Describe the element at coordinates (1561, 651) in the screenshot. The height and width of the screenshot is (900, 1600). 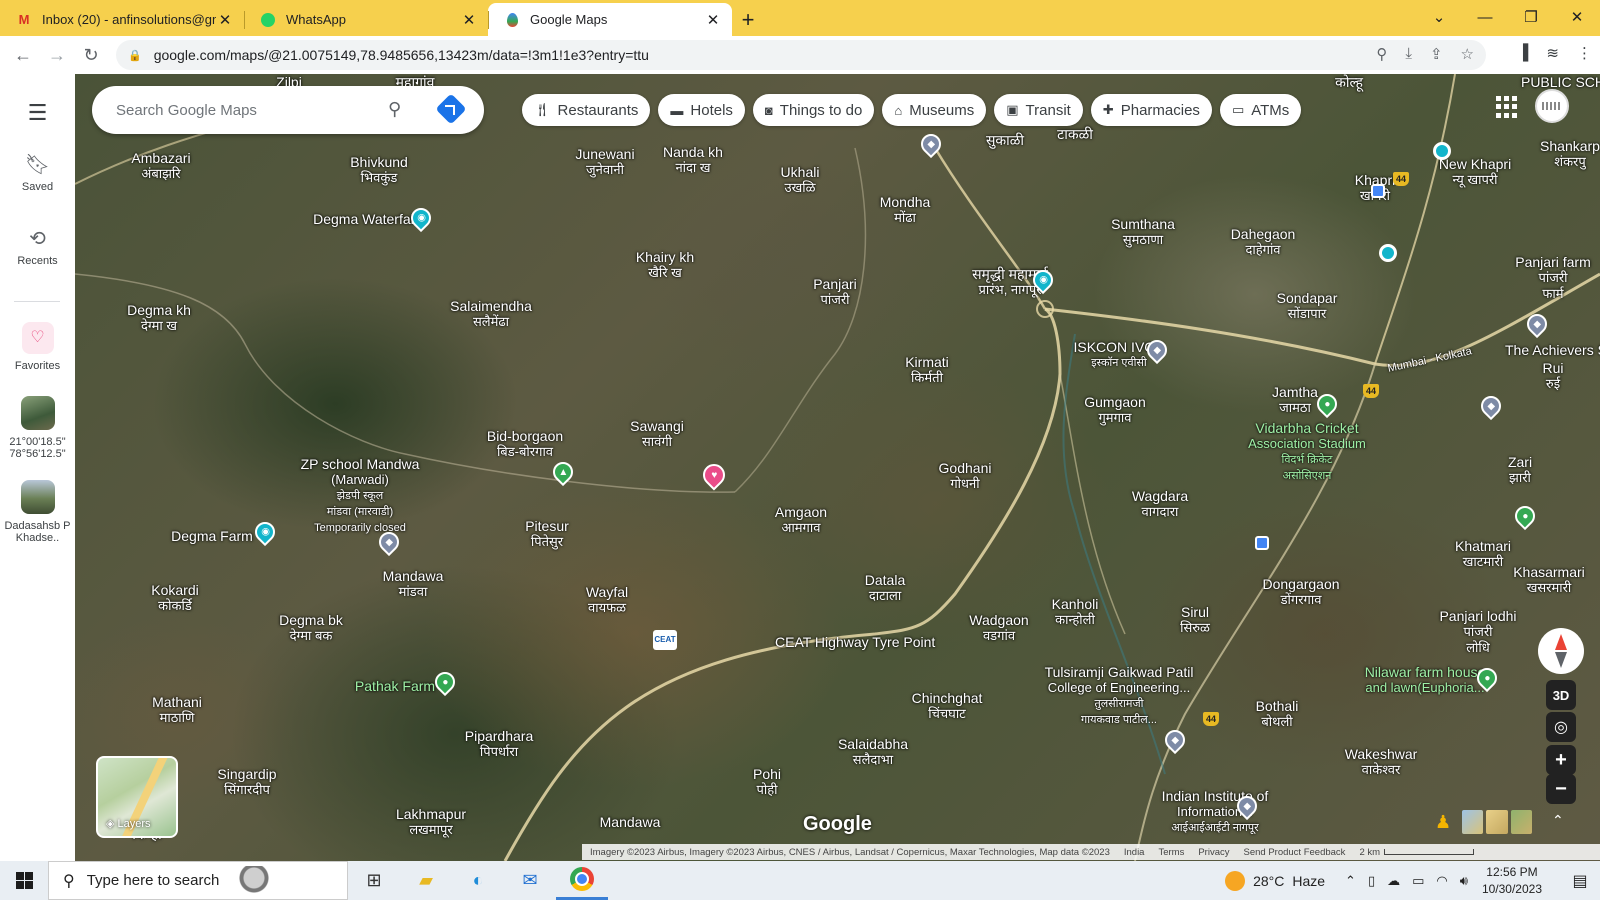
I see `compass-icon` at that location.